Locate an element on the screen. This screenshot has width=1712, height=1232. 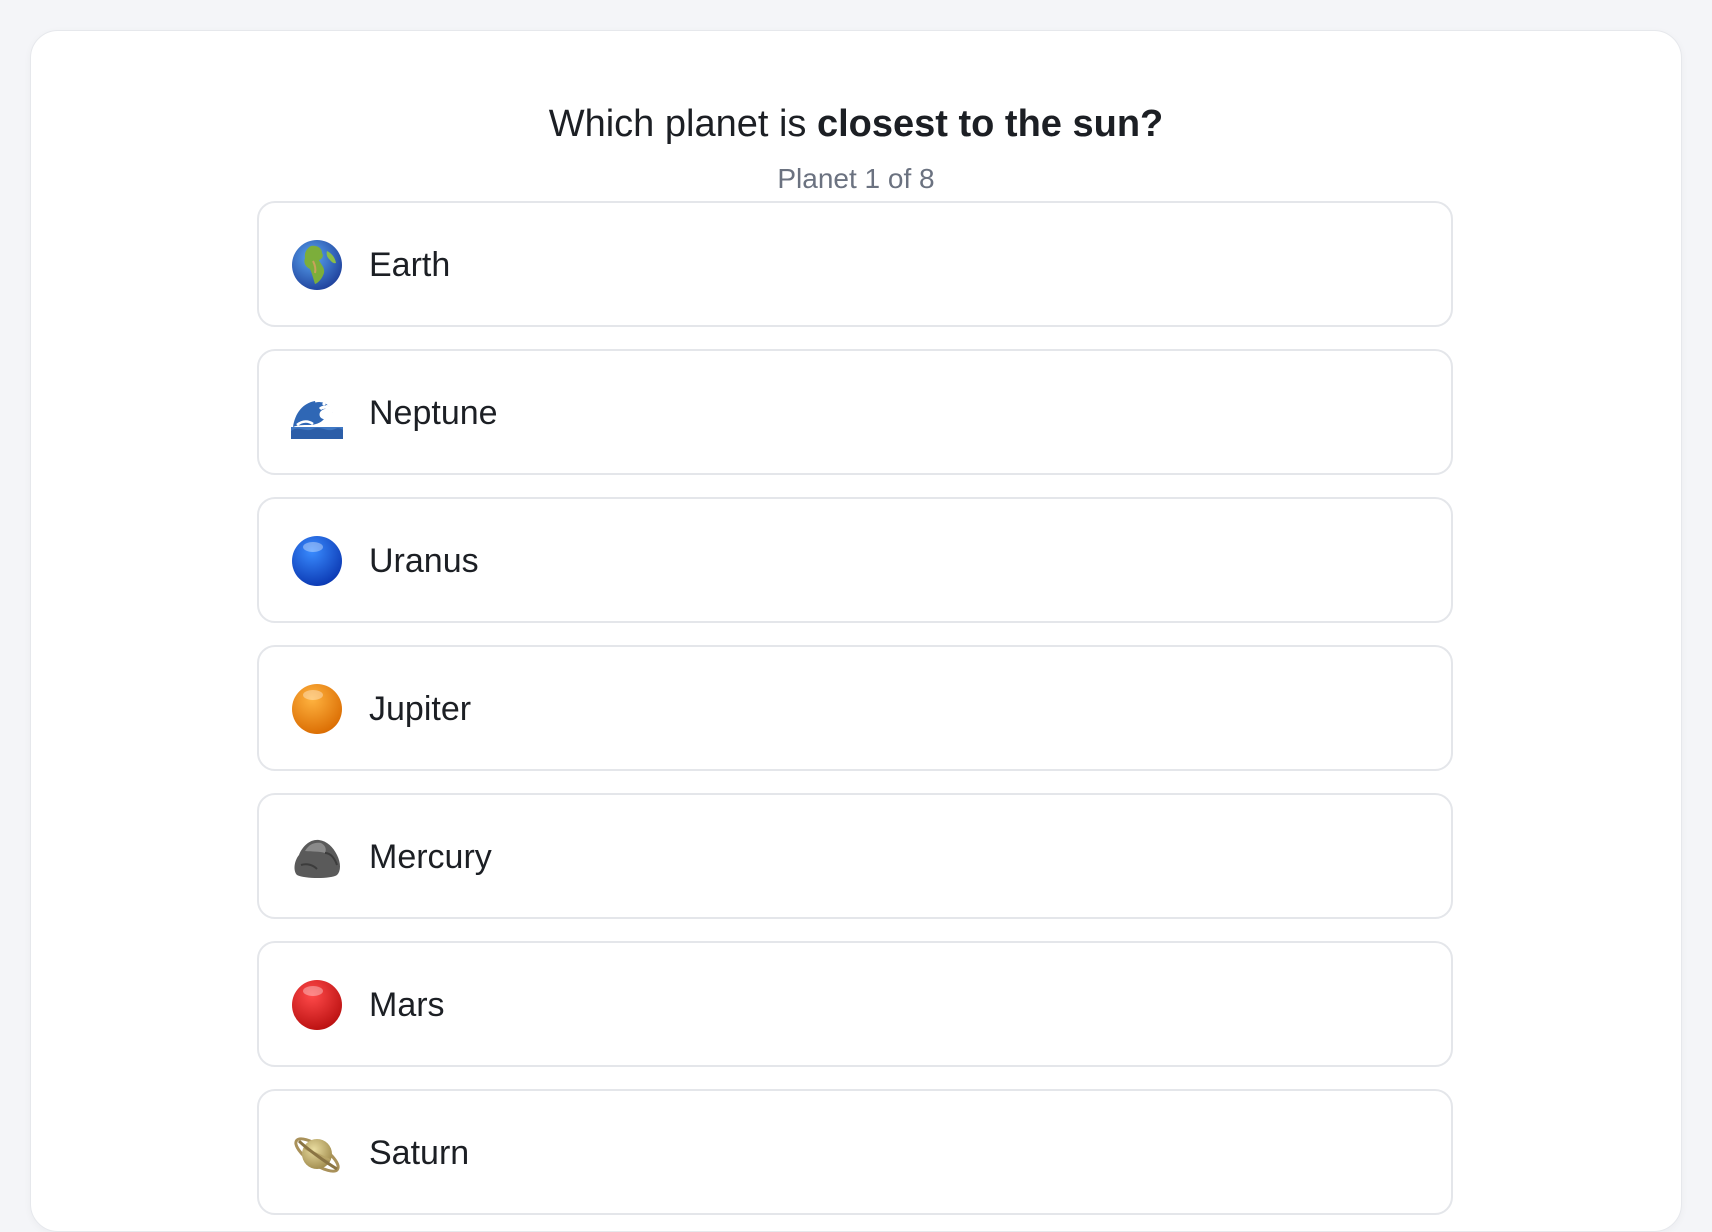
question-title: Which planet is closest to the sun? is located at coordinates (856, 124).